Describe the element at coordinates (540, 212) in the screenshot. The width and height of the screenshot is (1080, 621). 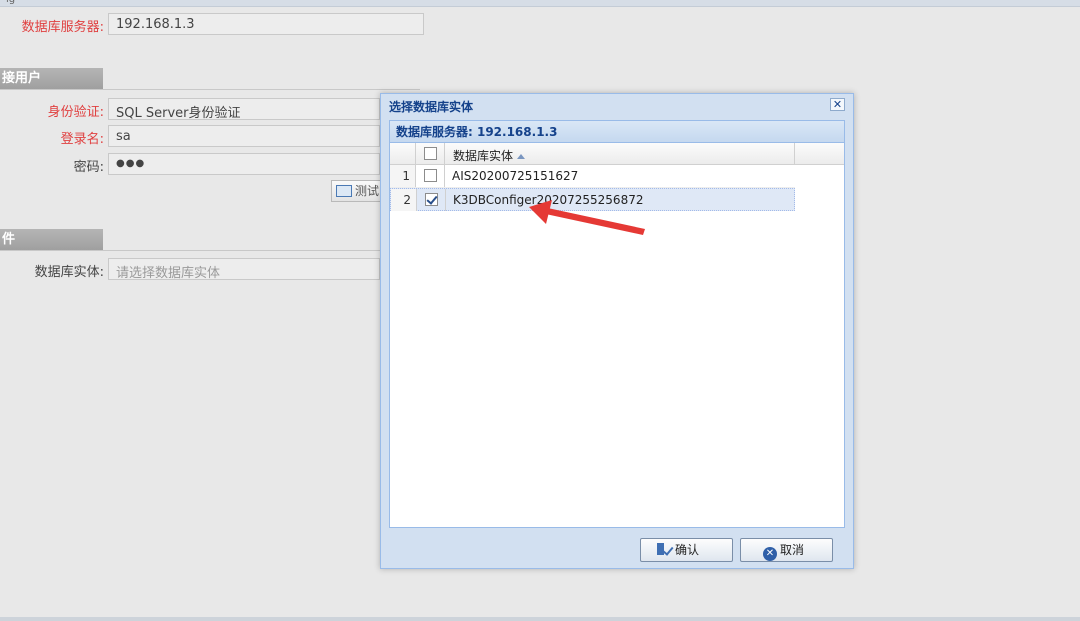
I see `arrow-head` at that location.